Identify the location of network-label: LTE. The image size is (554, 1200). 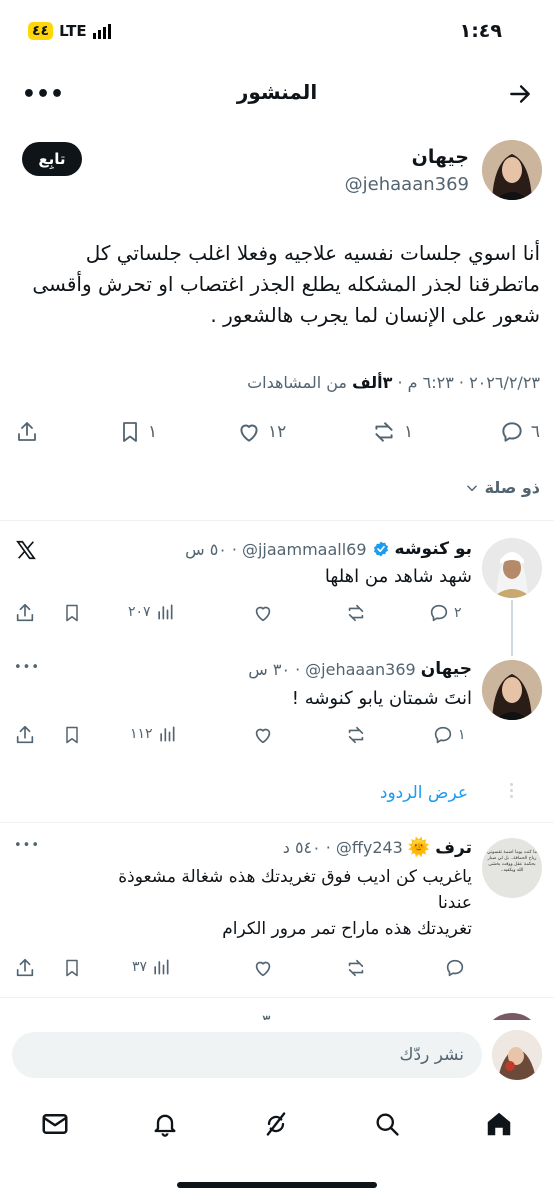
(73, 31).